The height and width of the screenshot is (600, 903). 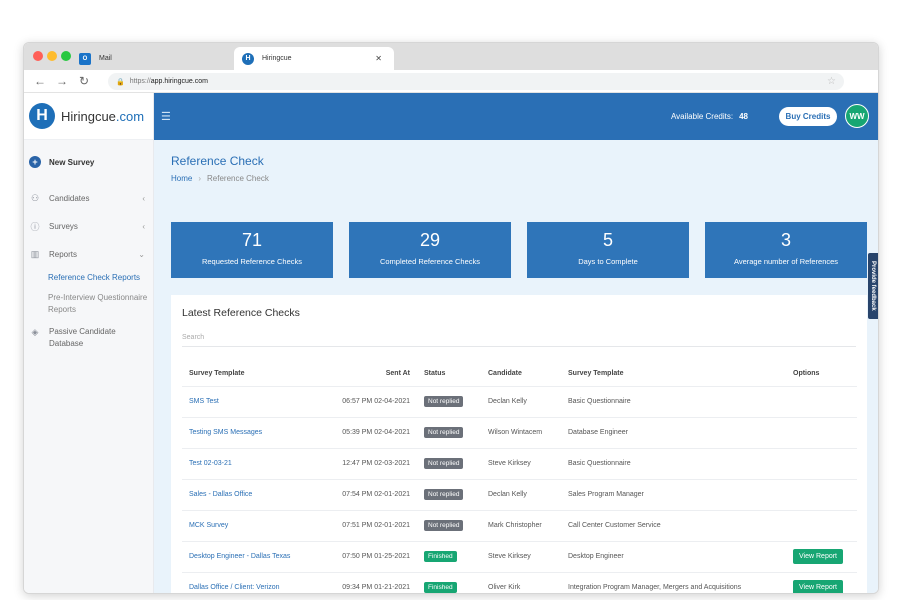 What do you see at coordinates (785, 240) in the screenshot?
I see `stat-value: 3` at bounding box center [785, 240].